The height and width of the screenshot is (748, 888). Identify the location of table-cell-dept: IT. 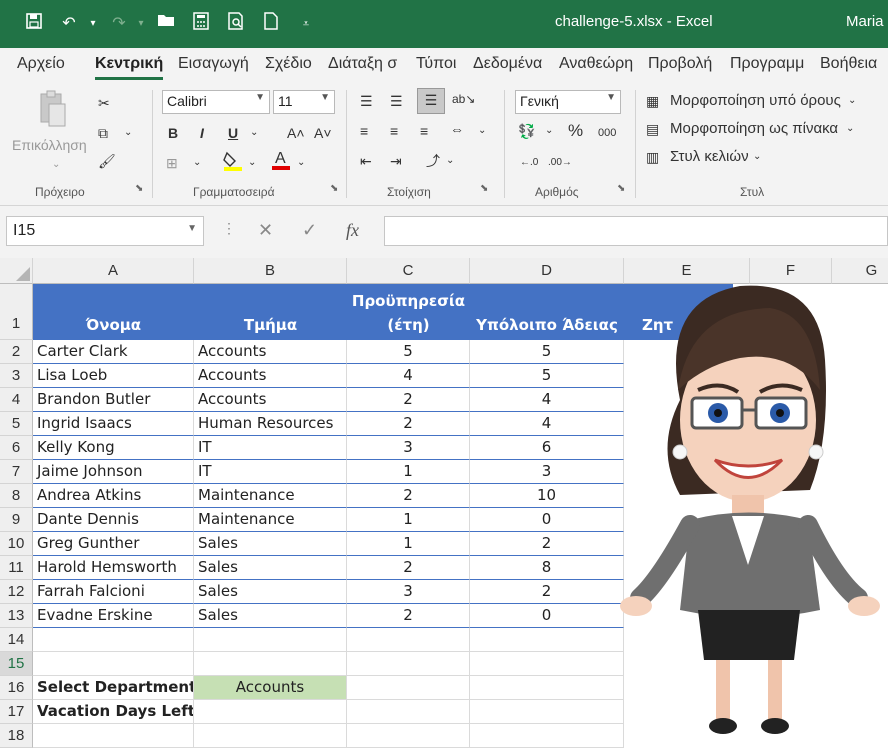
(270, 448).